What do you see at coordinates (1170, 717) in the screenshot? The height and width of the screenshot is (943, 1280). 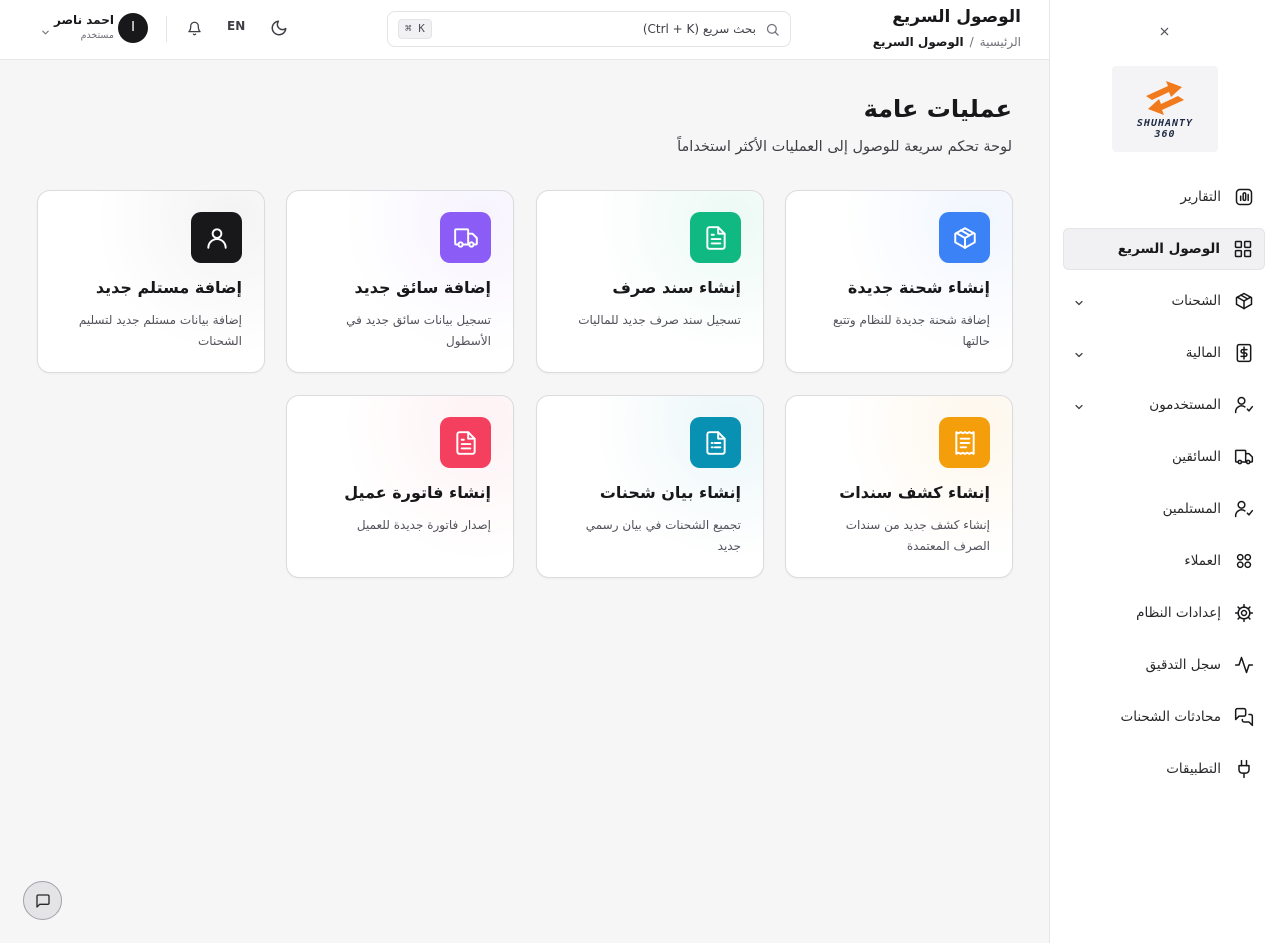 I see `sidebar-item-label: محادثات الشحنات` at bounding box center [1170, 717].